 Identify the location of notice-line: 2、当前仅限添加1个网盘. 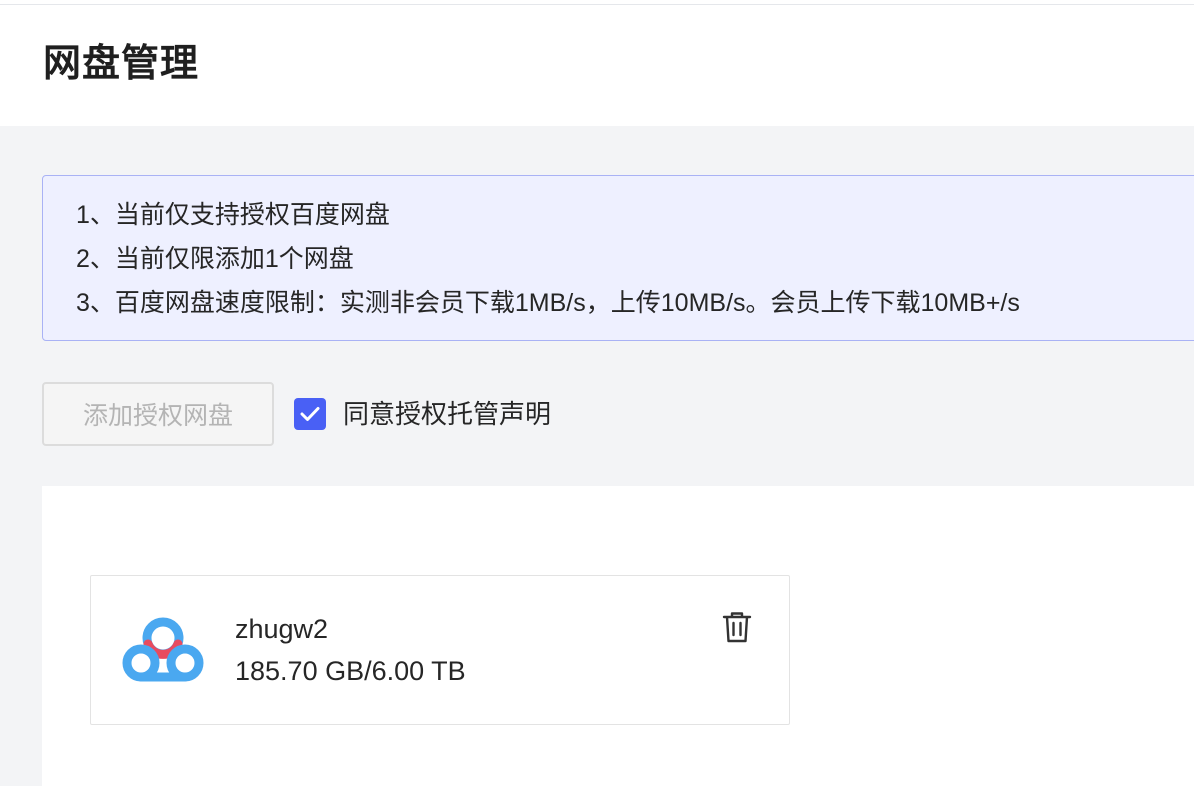
(215, 259).